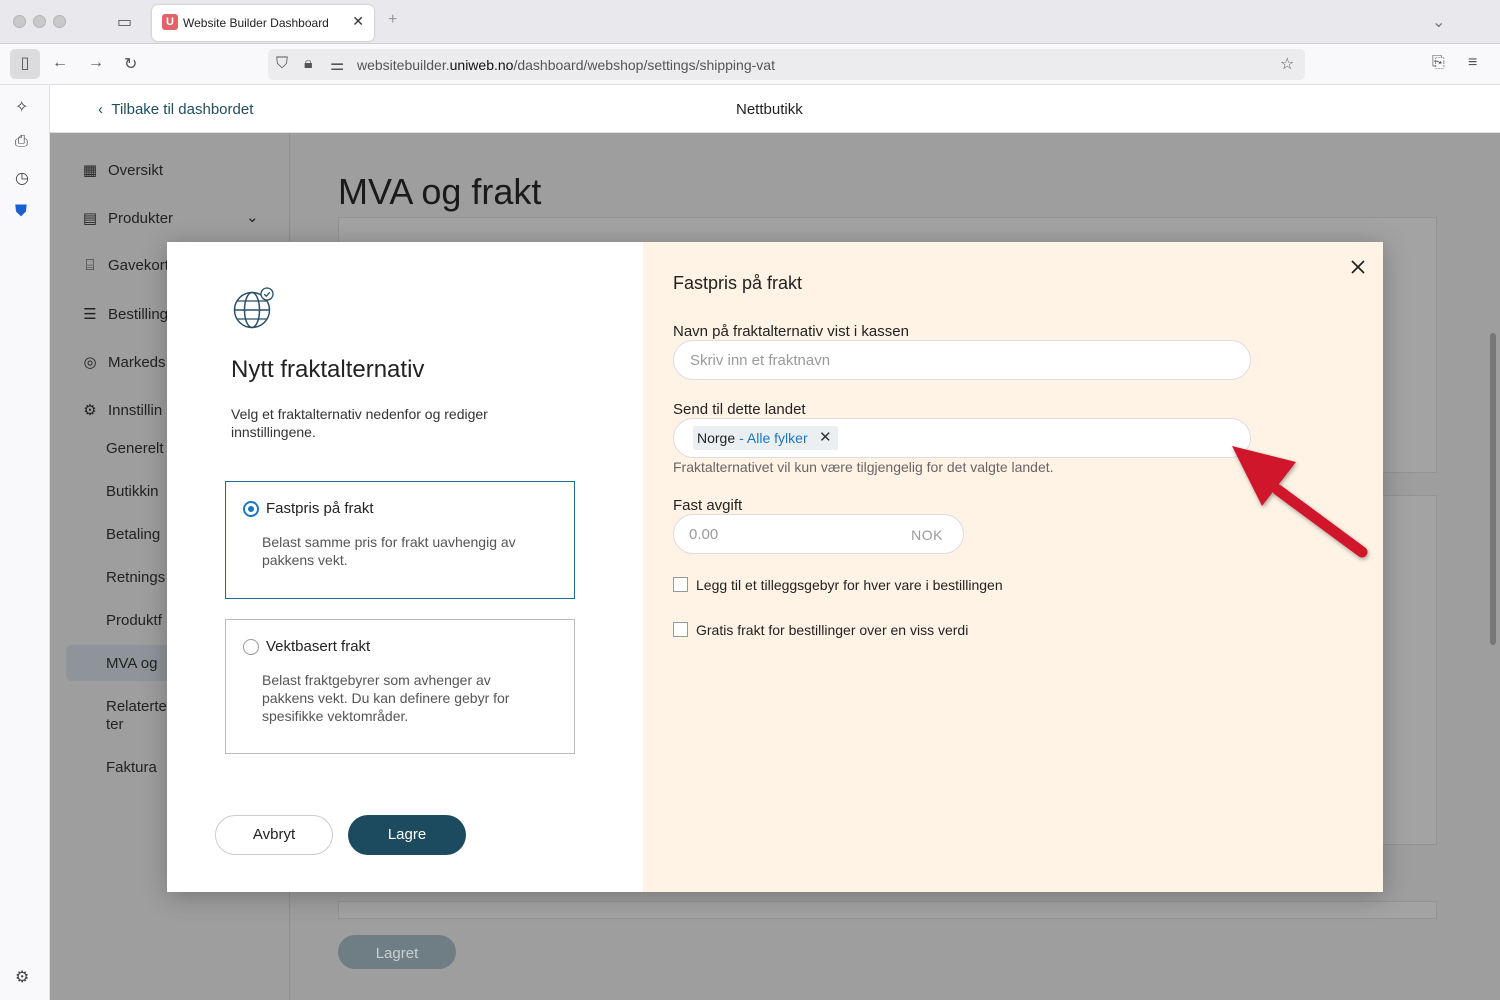 Image resolution: width=1500 pixels, height=1000 pixels. Describe the element at coordinates (397, 952) in the screenshot. I see `saved-button: Lagret` at that location.